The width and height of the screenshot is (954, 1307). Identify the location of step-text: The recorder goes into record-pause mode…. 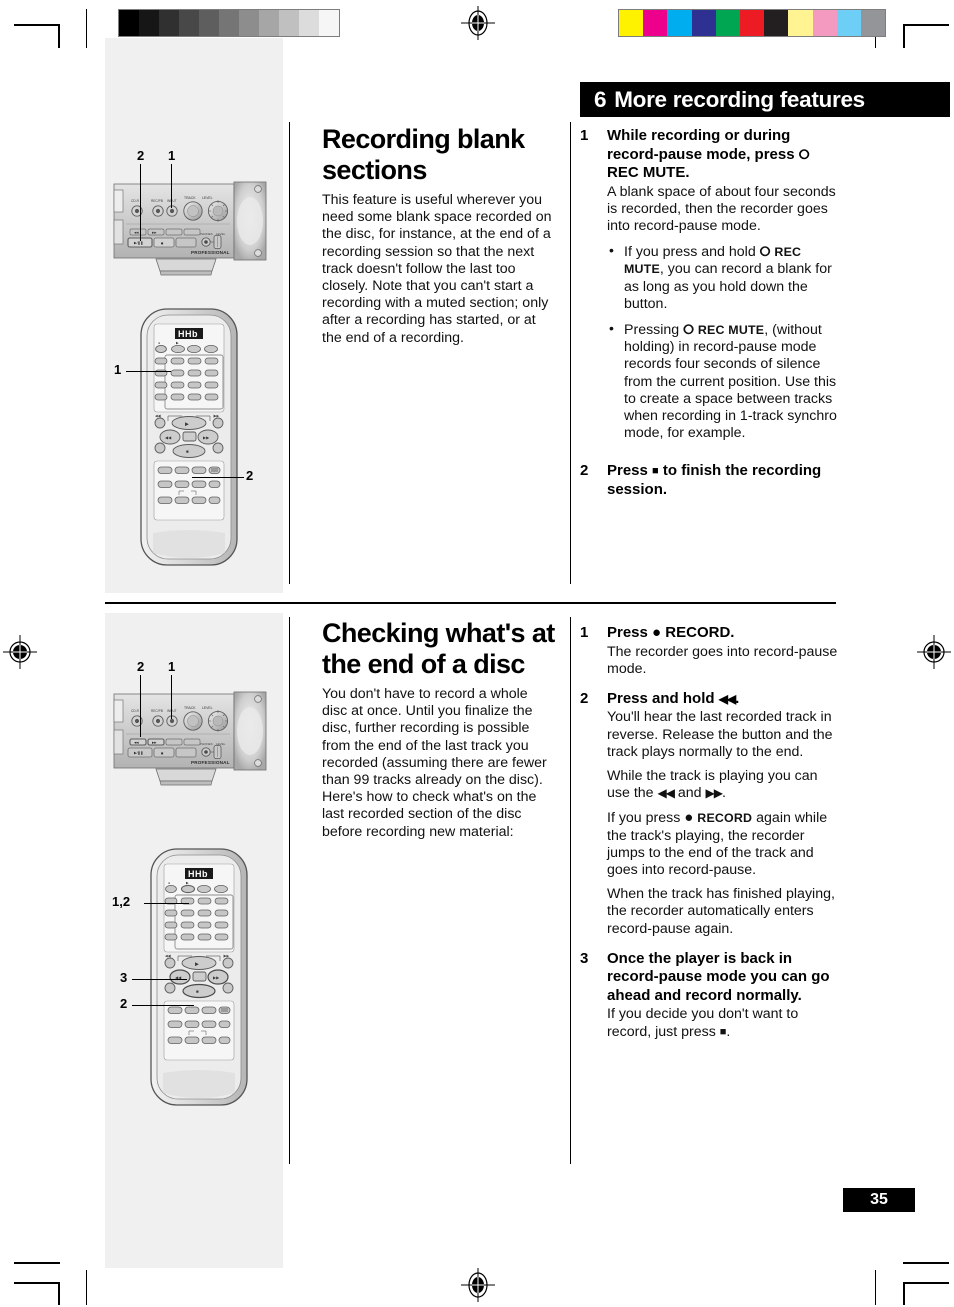
(722, 660).